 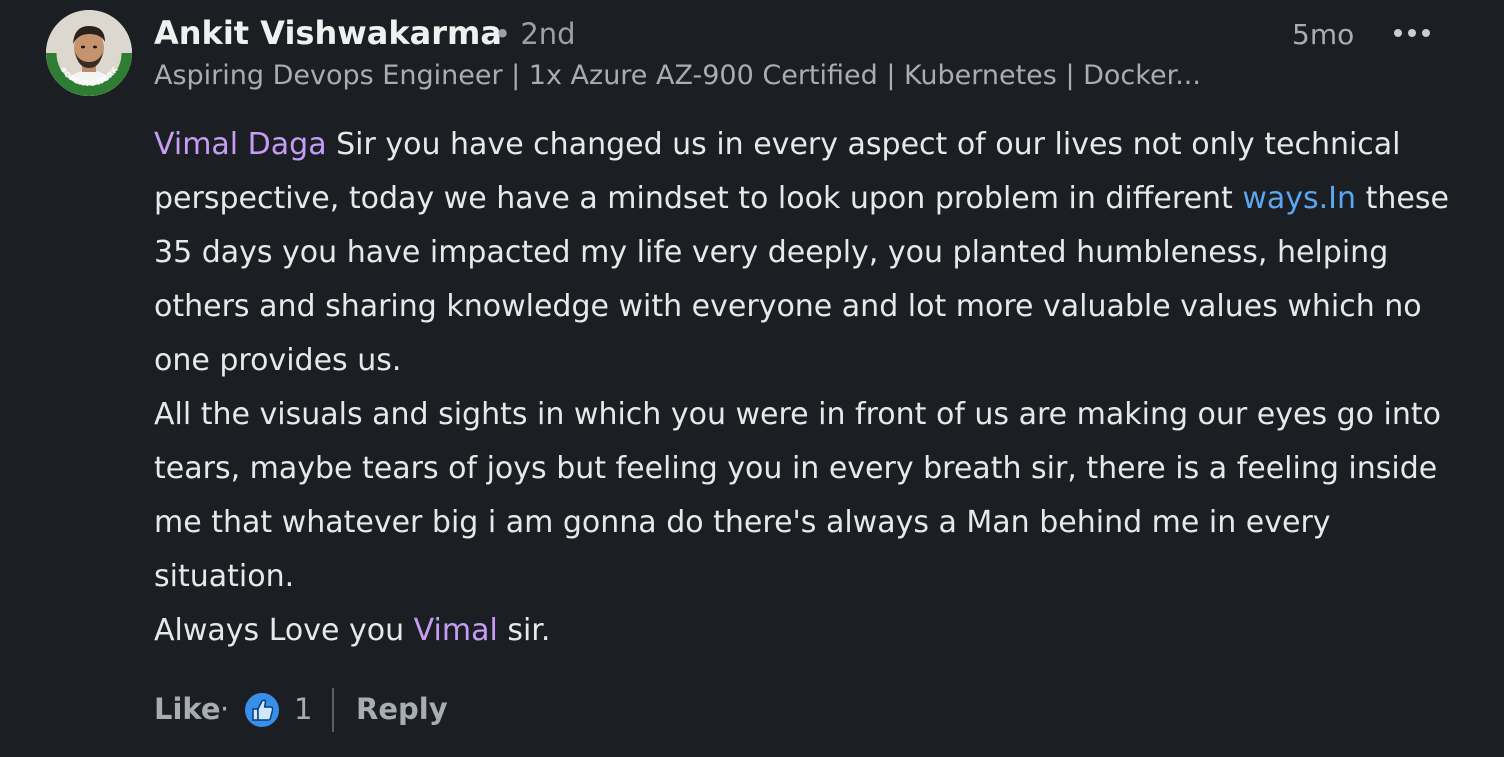 I want to click on author-name: Ankit Vishwakarma, so click(x=328, y=33).